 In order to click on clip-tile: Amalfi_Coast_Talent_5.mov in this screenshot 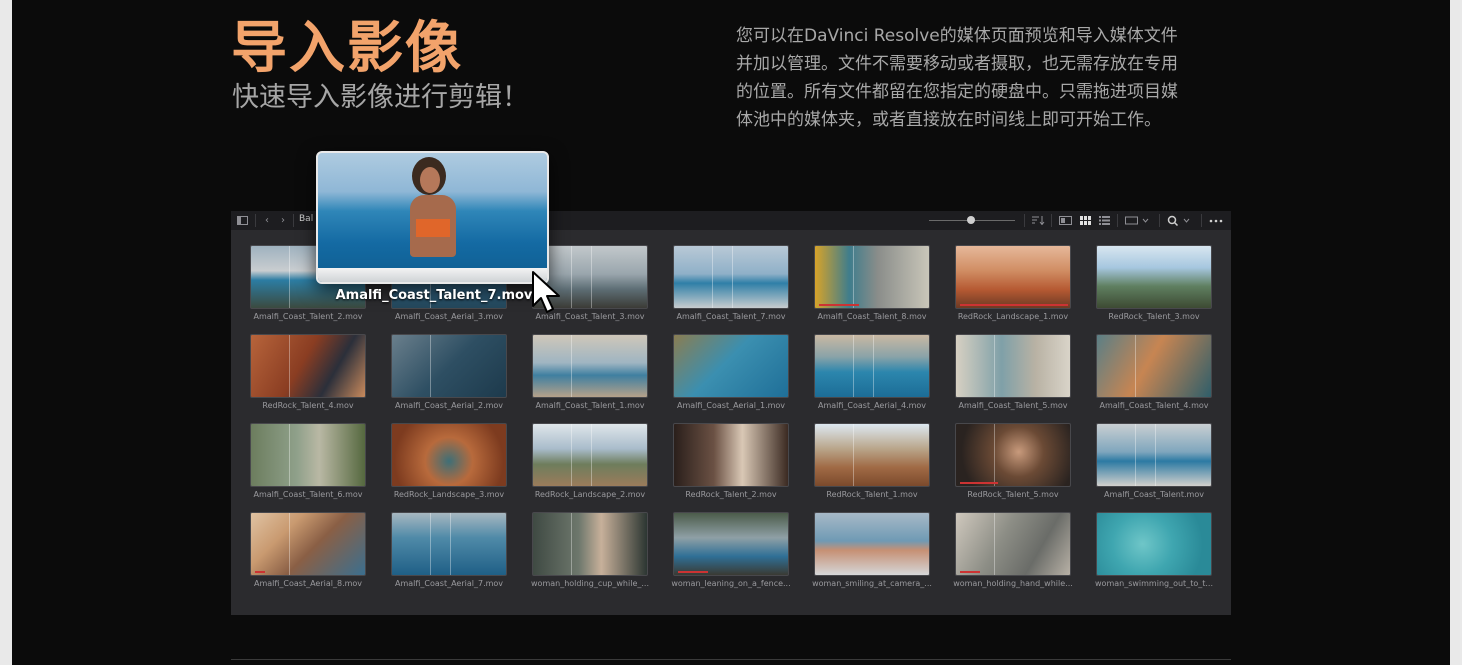, I will do `click(1013, 373)`.